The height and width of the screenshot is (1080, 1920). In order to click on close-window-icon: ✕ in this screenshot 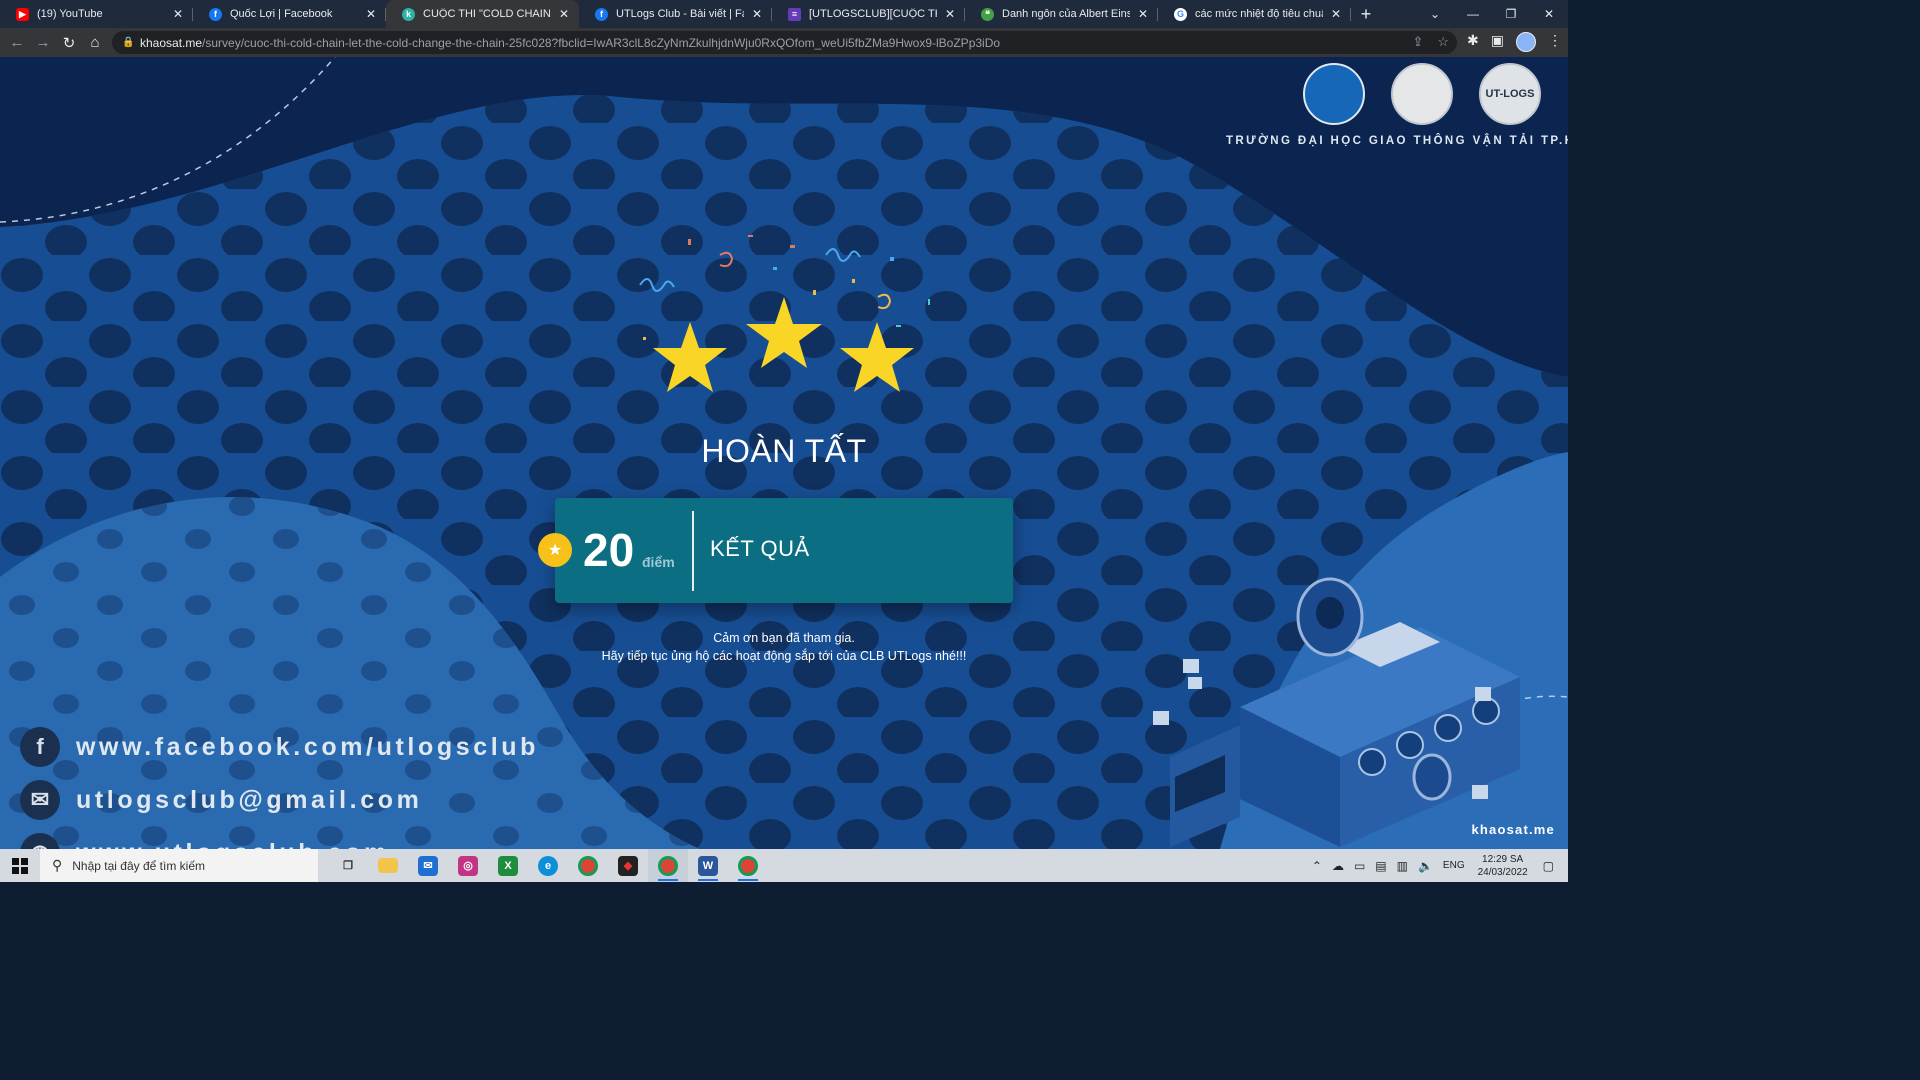, I will do `click(1549, 14)`.